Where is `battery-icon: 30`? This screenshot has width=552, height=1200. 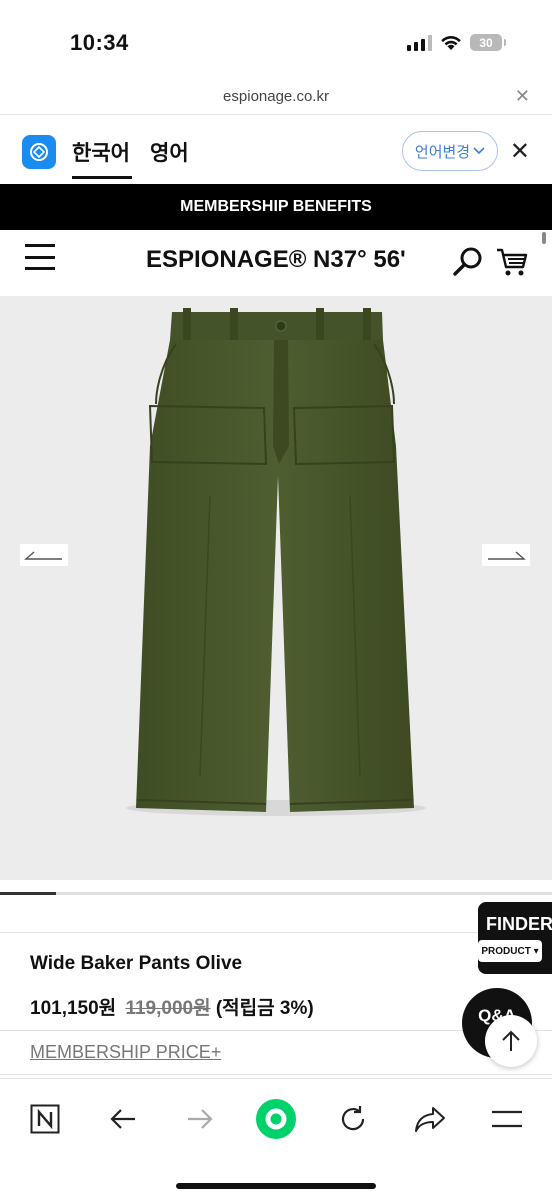 battery-icon: 30 is located at coordinates (488, 42).